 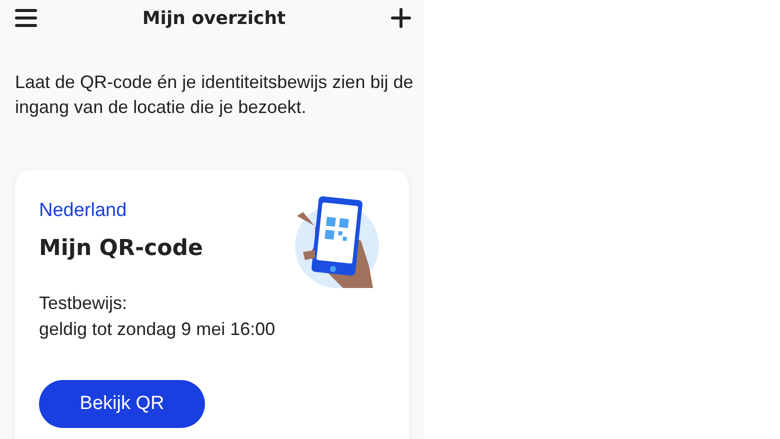 I want to click on menu-icon, so click(x=26, y=18).